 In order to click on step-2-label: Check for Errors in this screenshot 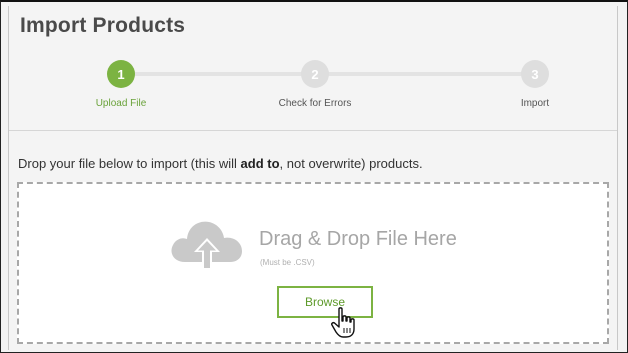, I will do `click(315, 103)`.